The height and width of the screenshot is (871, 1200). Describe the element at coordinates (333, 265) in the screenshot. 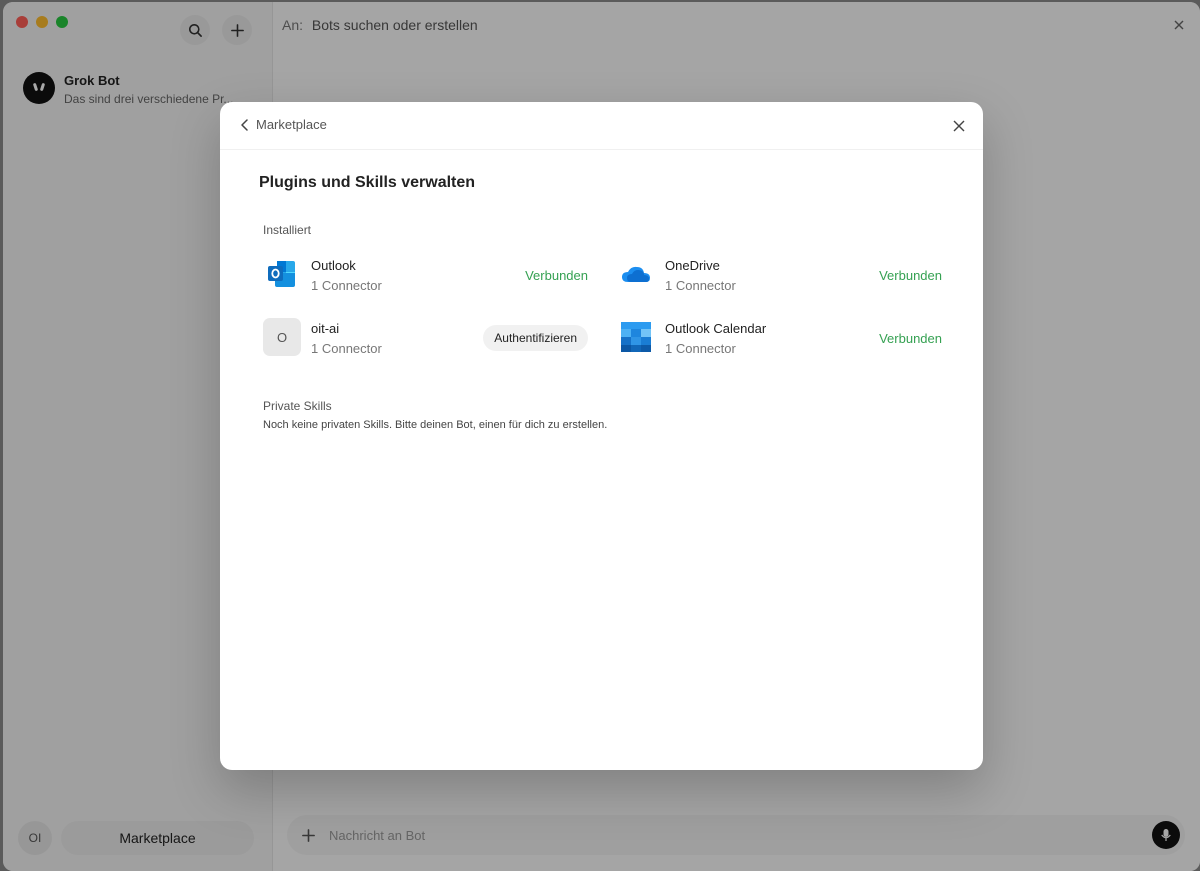

I see `plugin-name: Outlook` at that location.